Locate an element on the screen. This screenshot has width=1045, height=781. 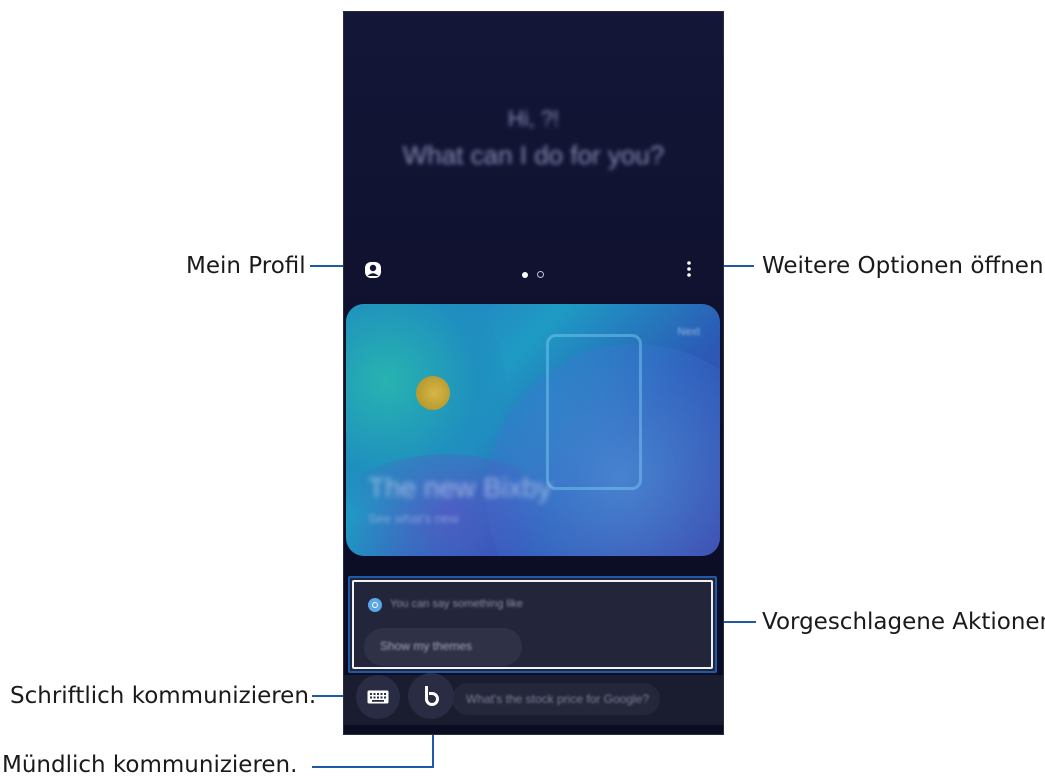
suggested-query-text: What's the stock price for Google? is located at coordinates (558, 699).